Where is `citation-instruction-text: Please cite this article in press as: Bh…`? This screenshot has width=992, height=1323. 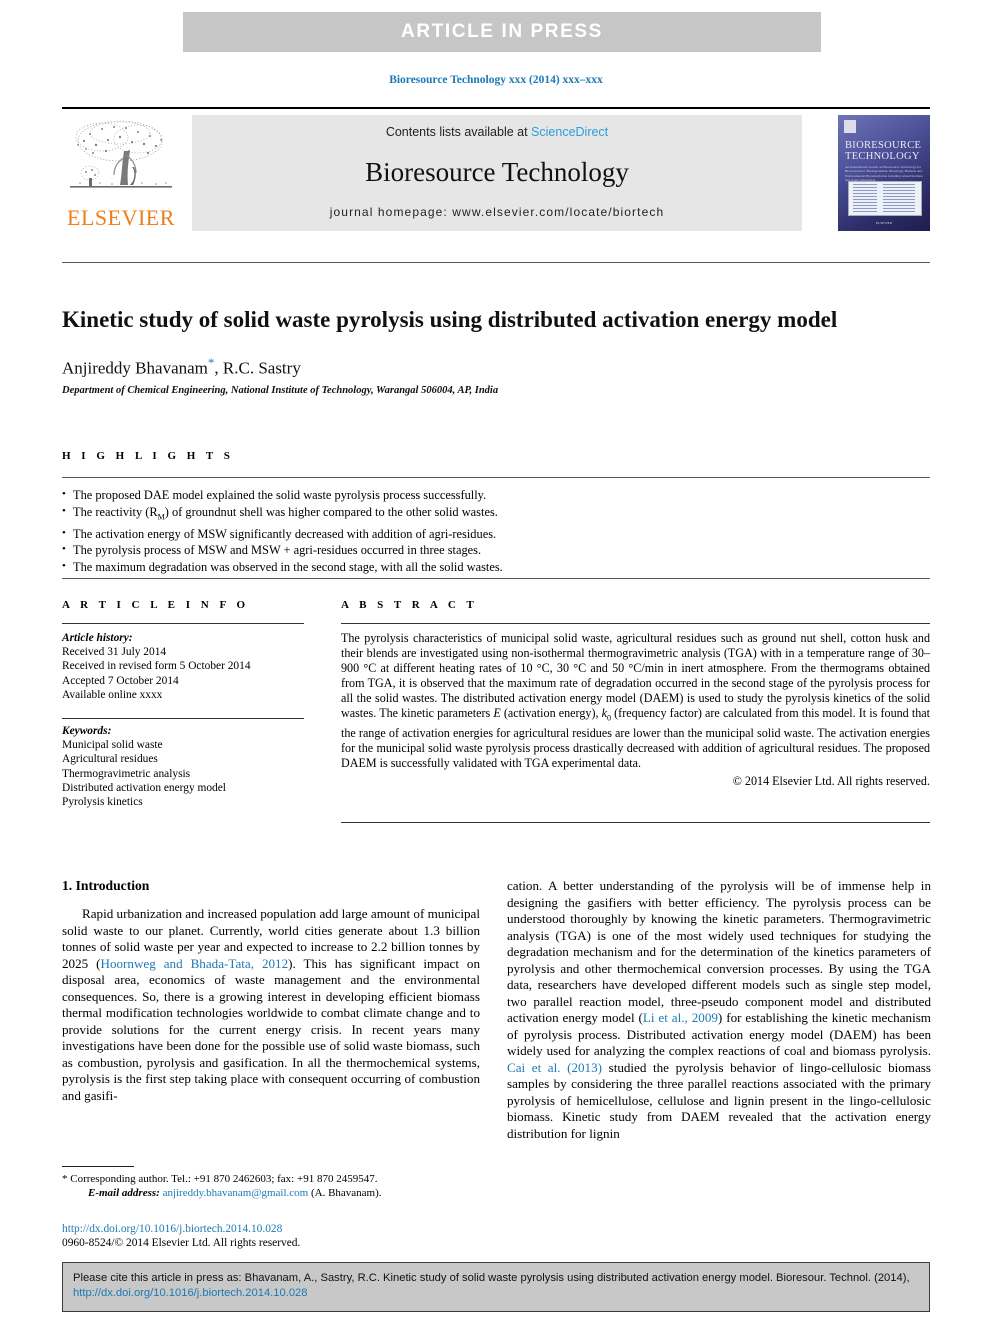 citation-instruction-text: Please cite this article in press as: Bh… is located at coordinates (496, 1286).